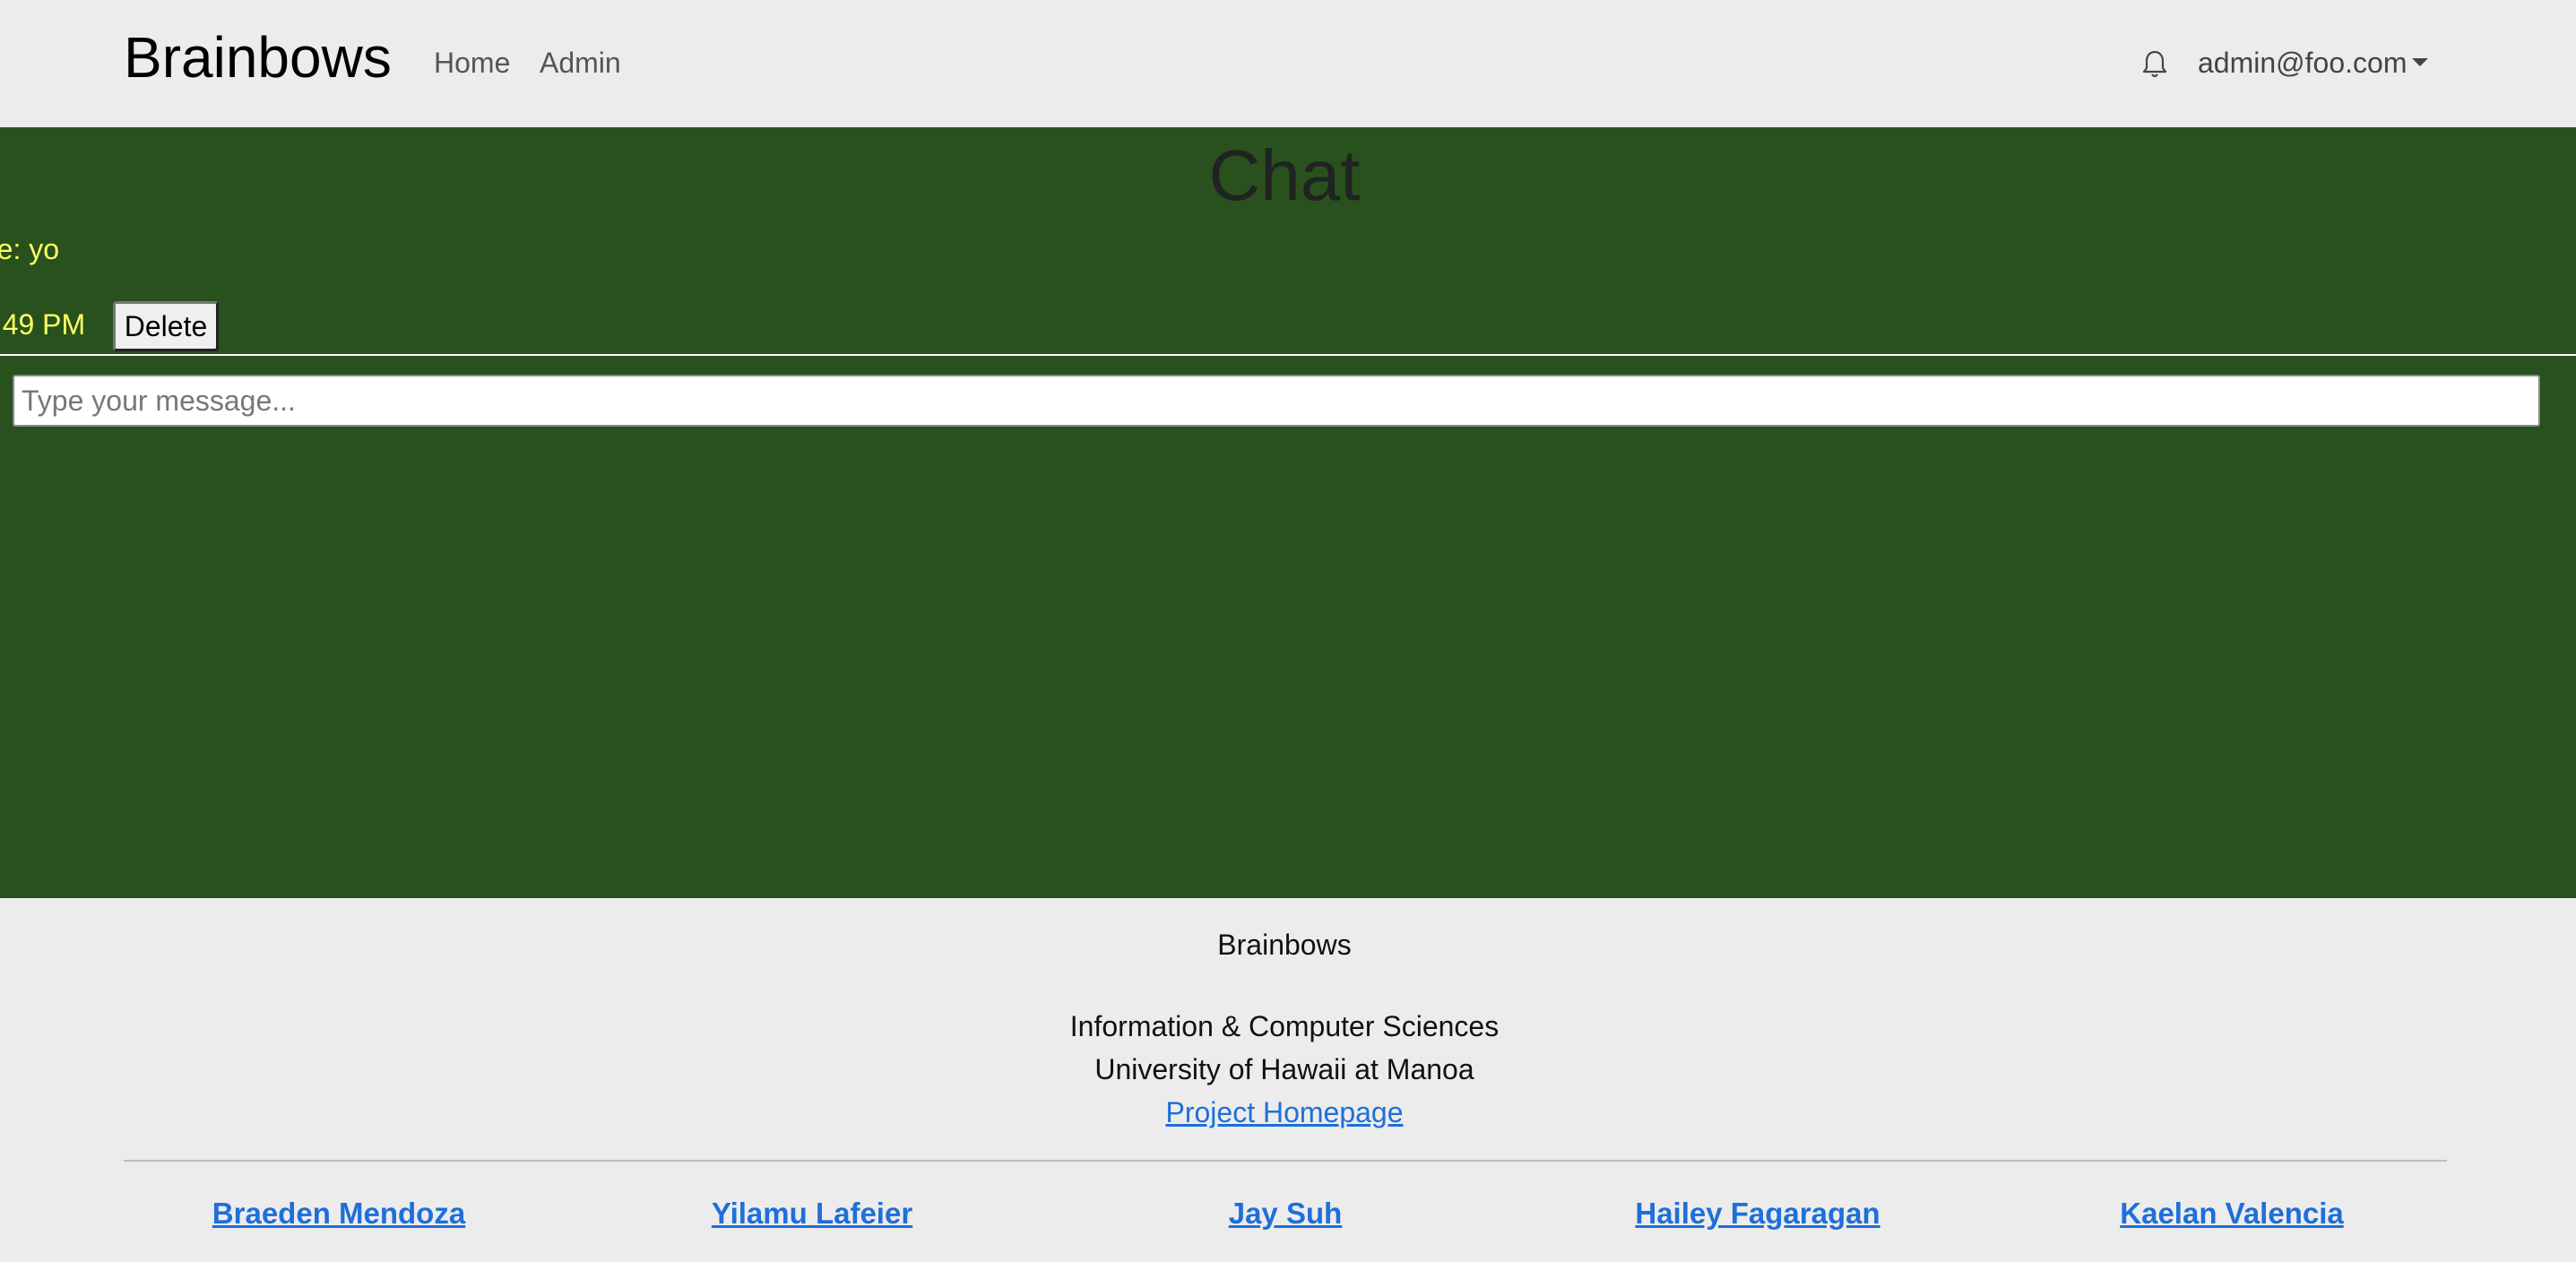 This screenshot has width=2576, height=1262. What do you see at coordinates (580, 63) in the screenshot?
I see `nav-link-admin: Admin` at bounding box center [580, 63].